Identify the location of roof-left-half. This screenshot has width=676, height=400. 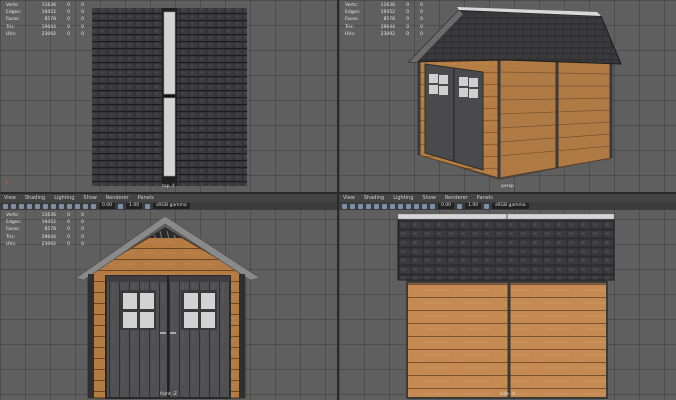
(127, 97).